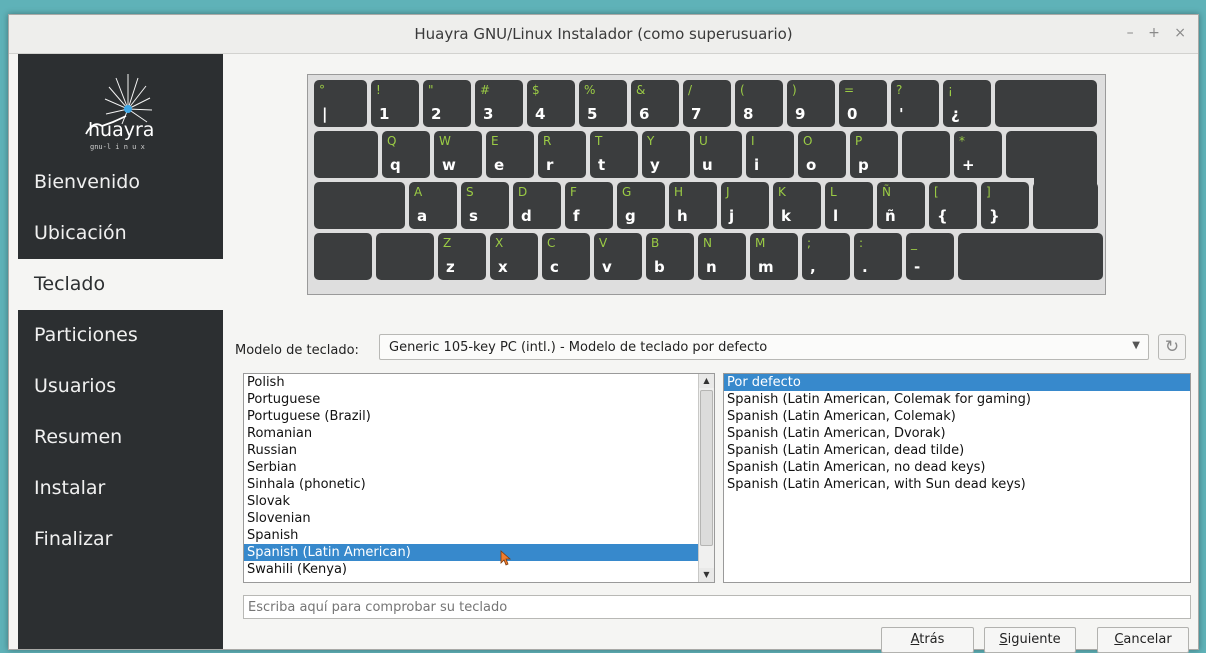 This screenshot has height=653, width=1206. I want to click on reset-model-button: ↻, so click(1172, 347).